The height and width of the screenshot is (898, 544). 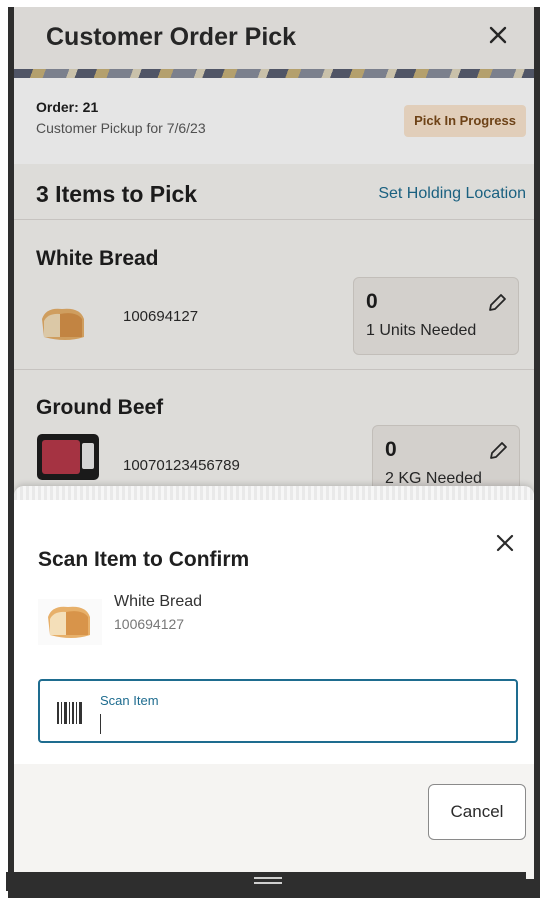 I want to click on sheet-title: Scan Item to Confirm, so click(x=144, y=559).